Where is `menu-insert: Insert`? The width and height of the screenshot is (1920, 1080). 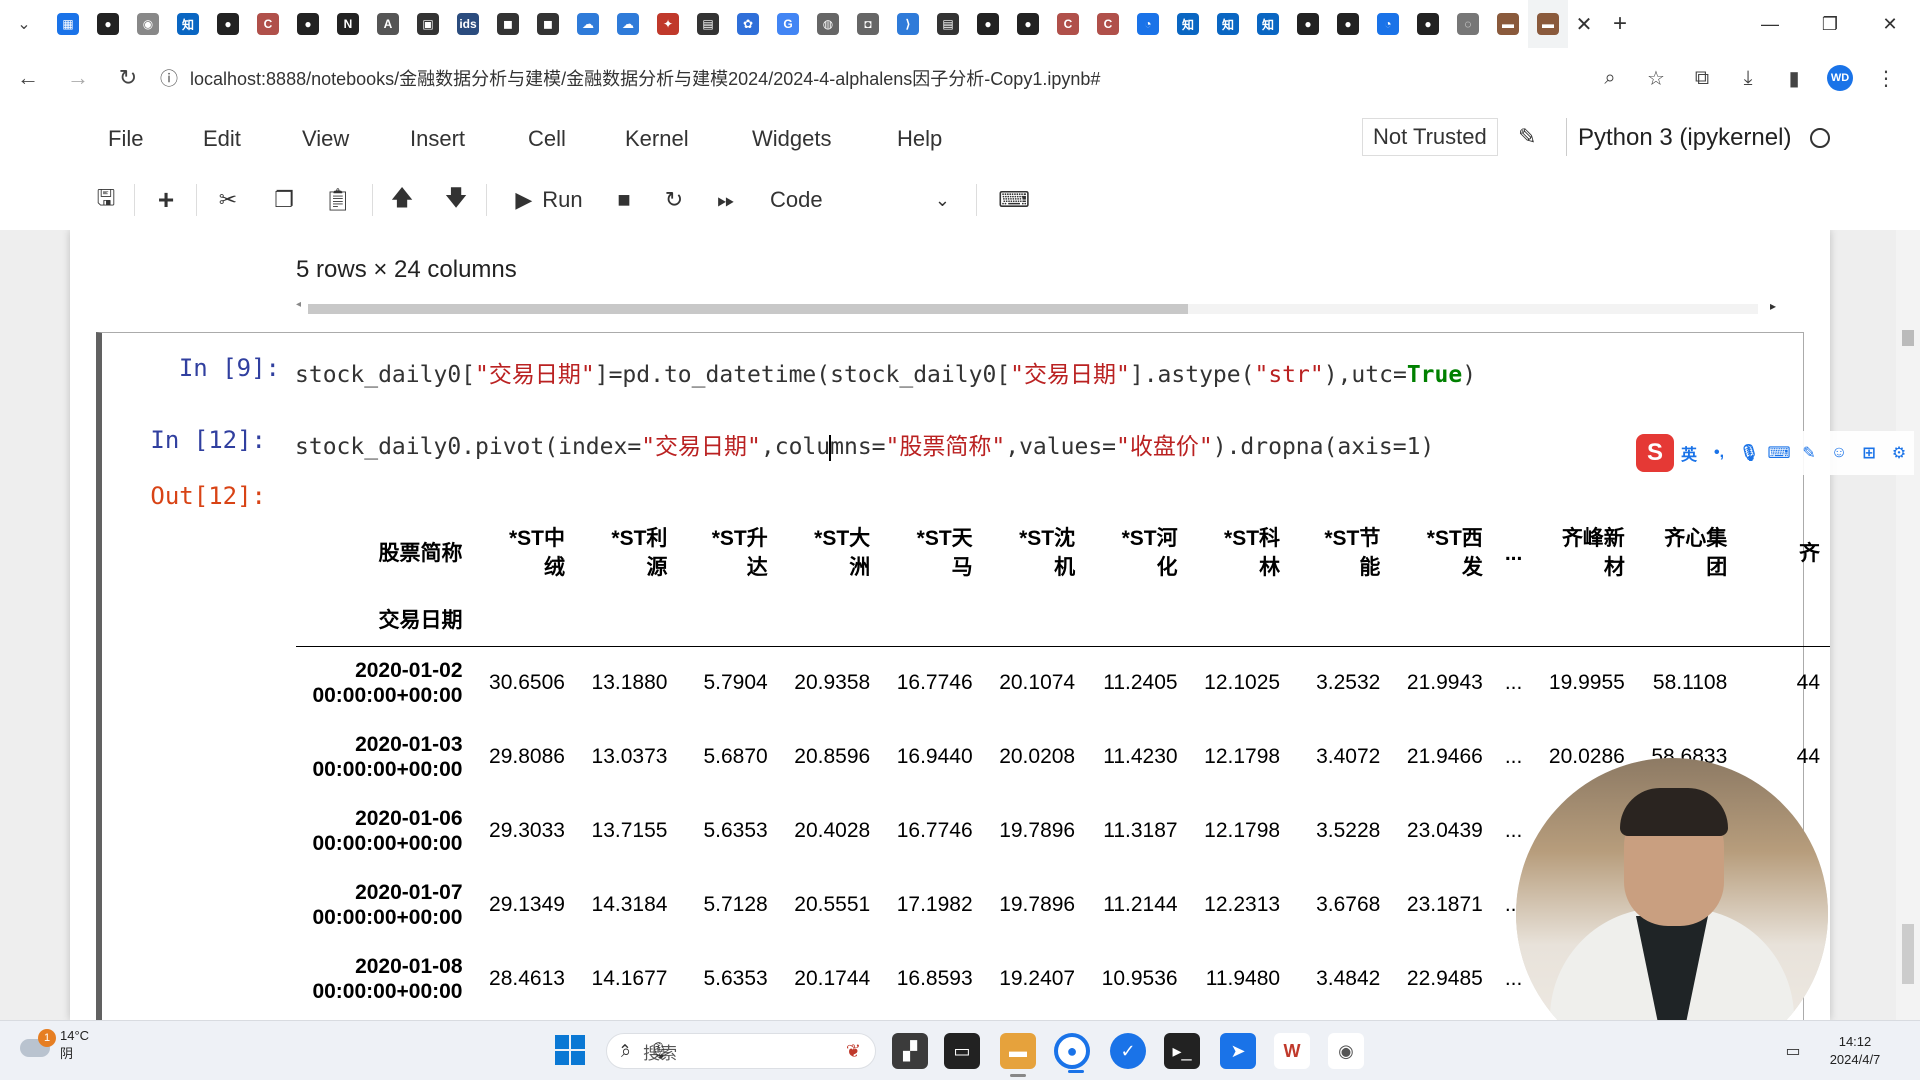
menu-insert: Insert is located at coordinates (437, 139).